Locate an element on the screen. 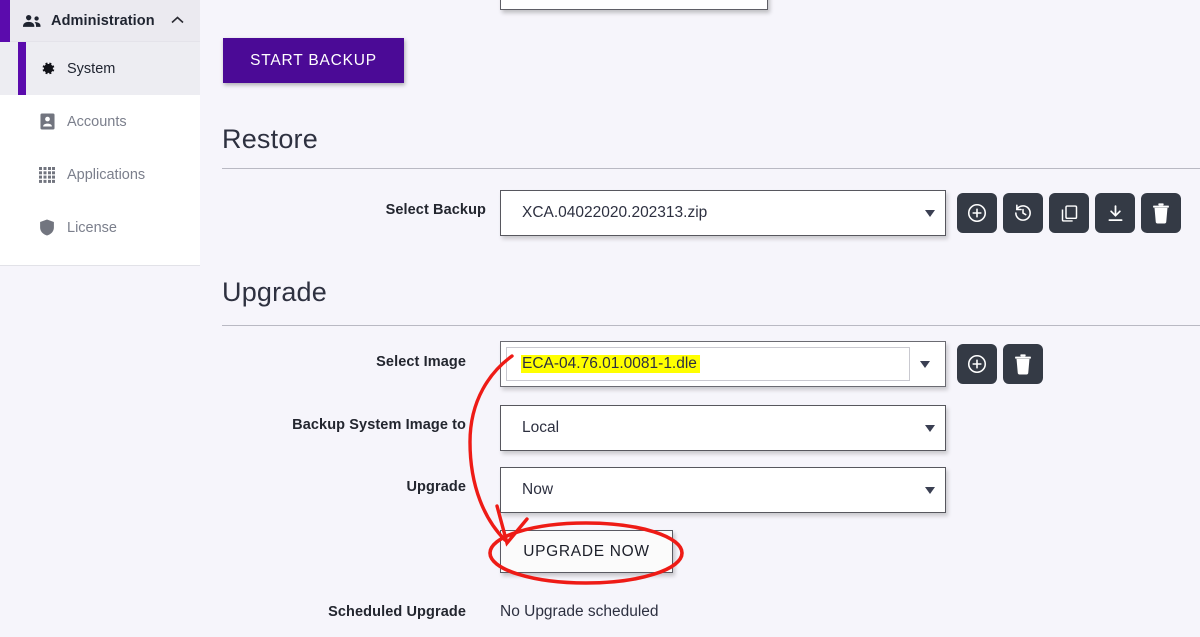 Image resolution: width=1200 pixels, height=637 pixels. backup-system-image-to-label: Backup System Image to is located at coordinates (379, 425).